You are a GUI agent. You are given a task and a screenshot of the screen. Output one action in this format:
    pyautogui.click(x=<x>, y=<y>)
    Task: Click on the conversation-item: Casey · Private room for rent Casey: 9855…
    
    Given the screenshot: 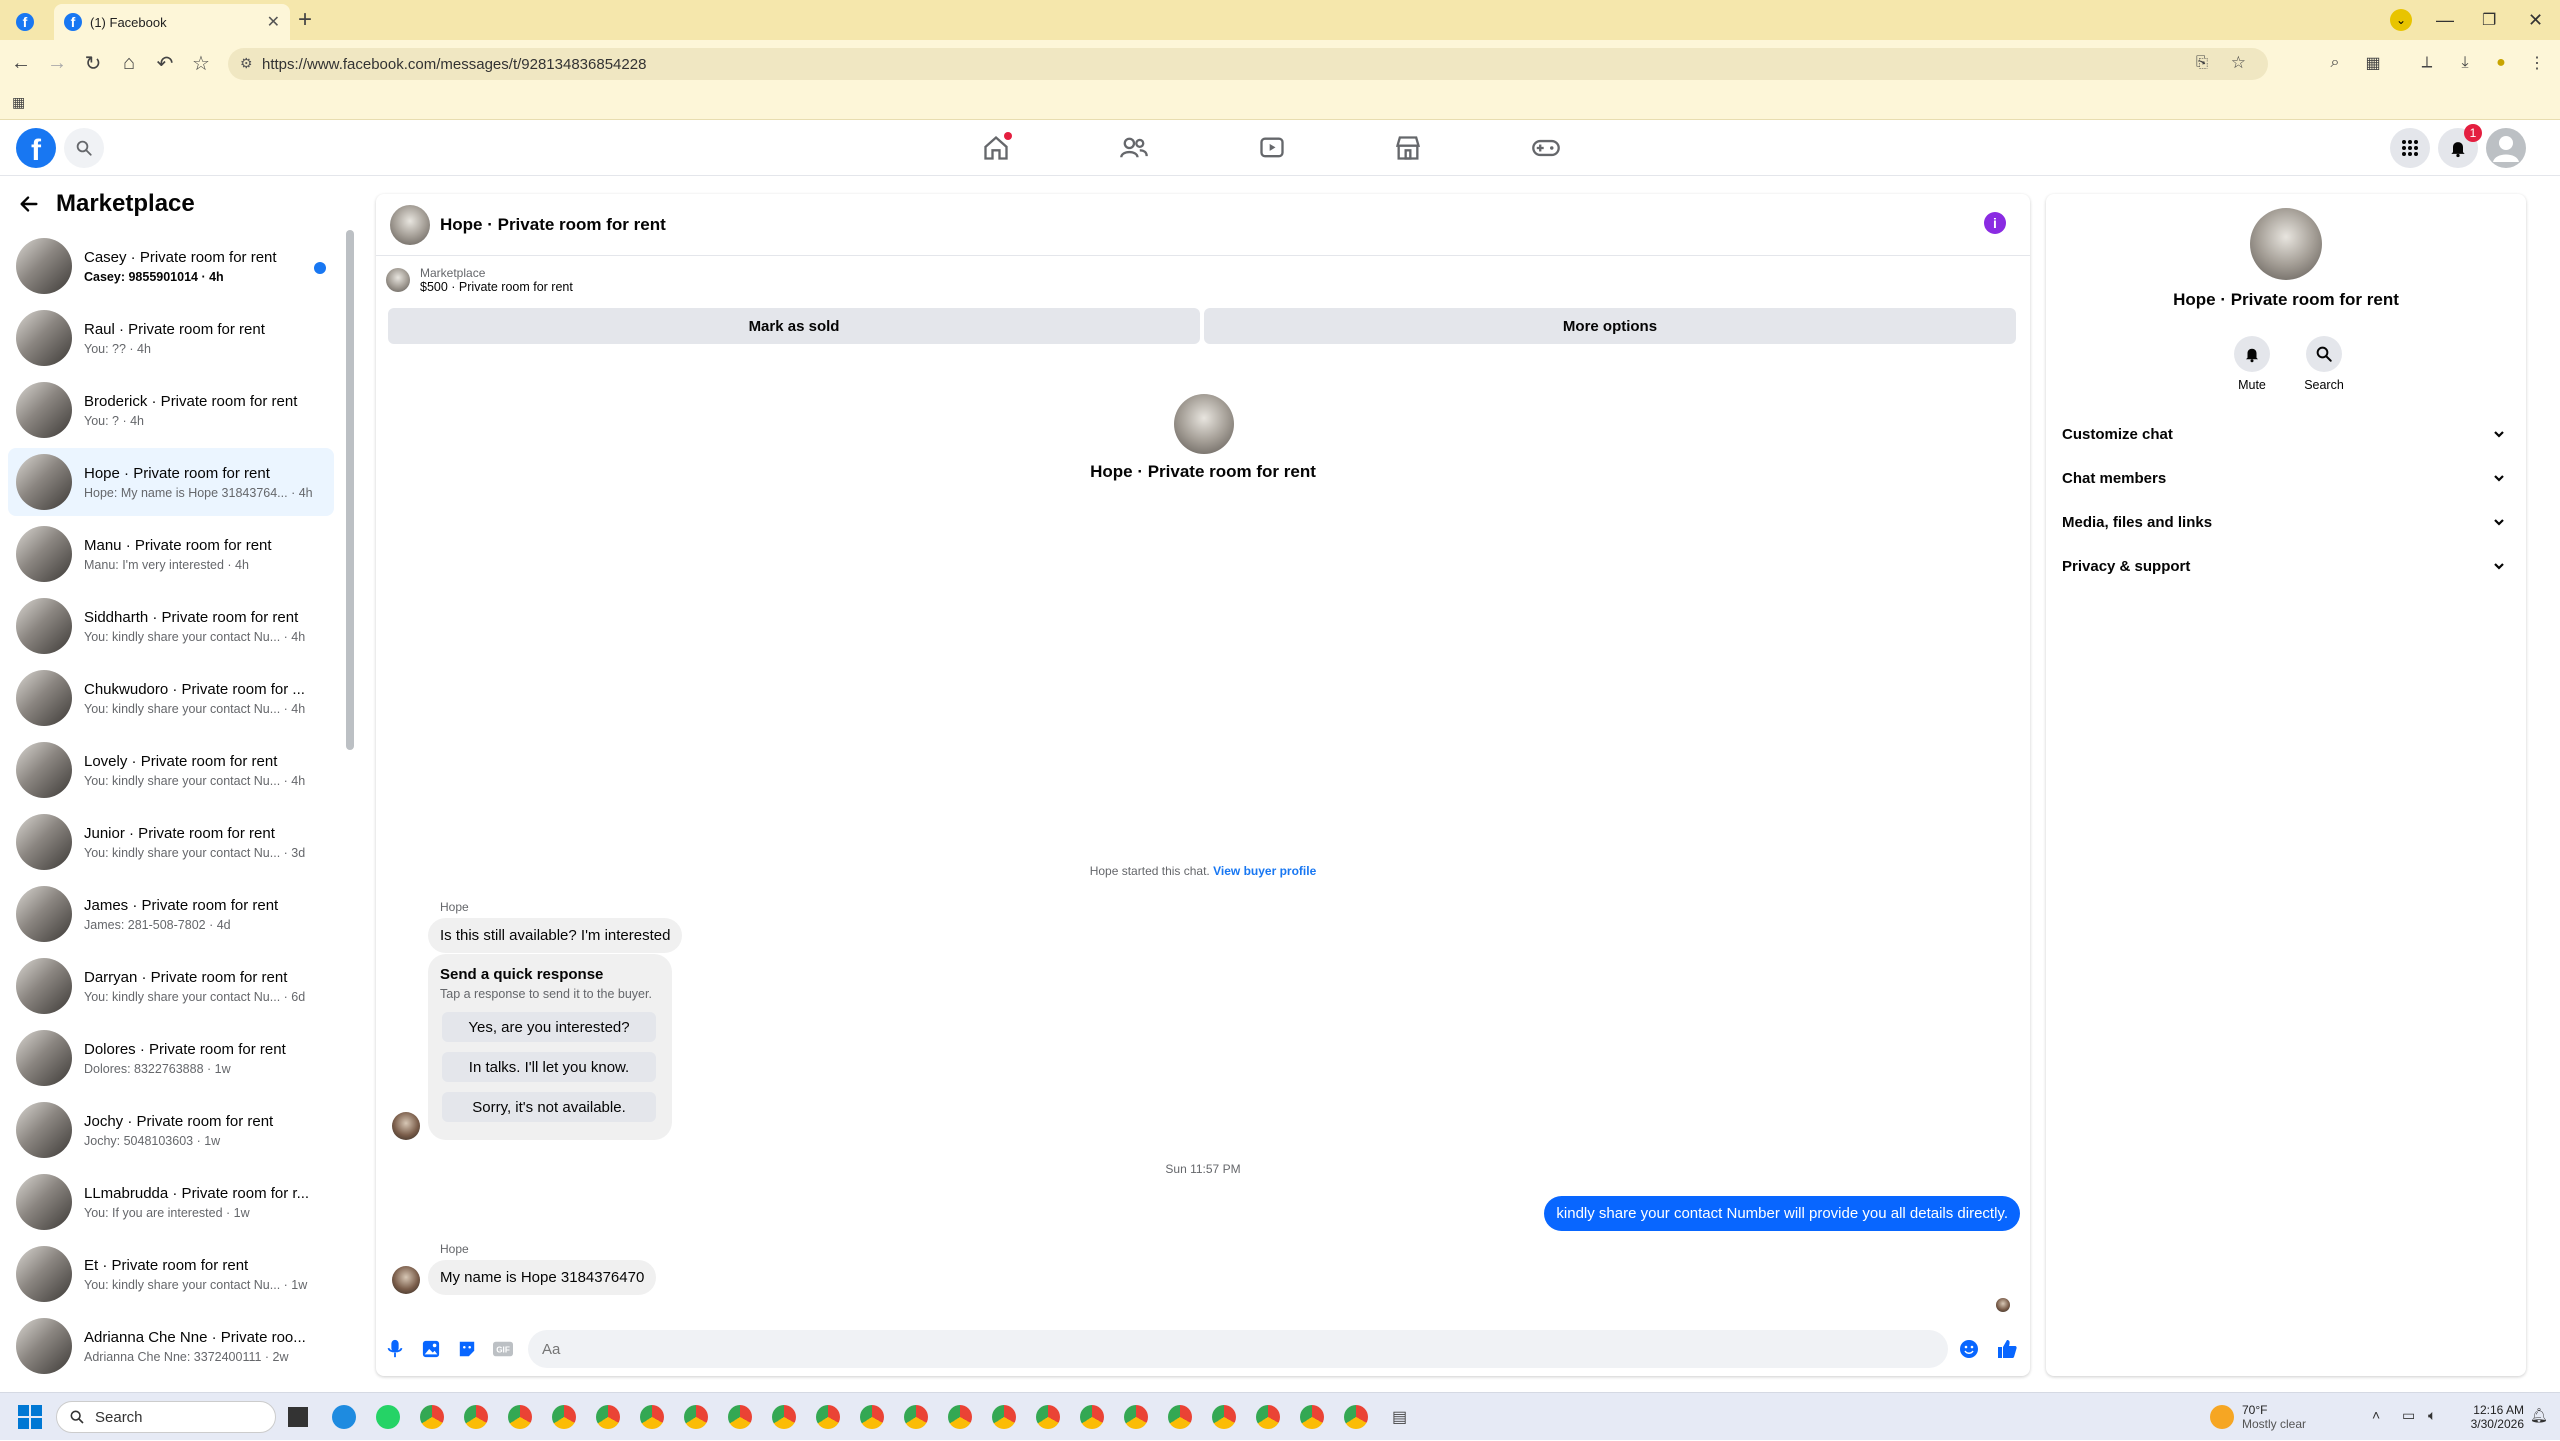 What is the action you would take?
    pyautogui.click(x=171, y=266)
    